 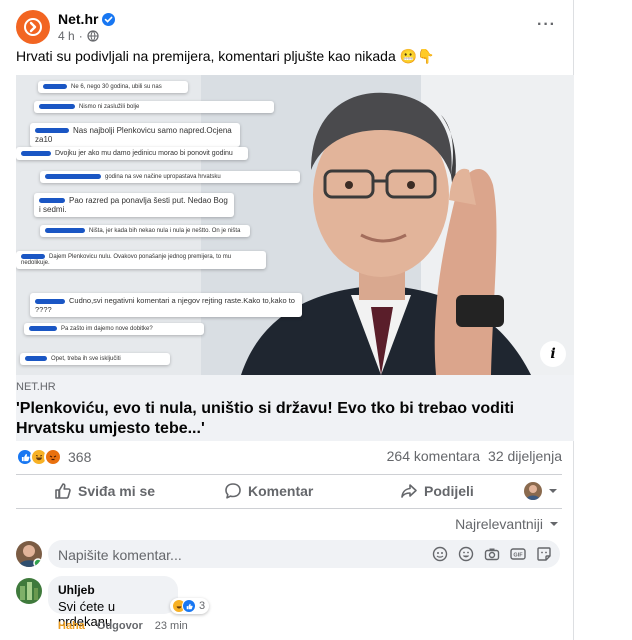 I want to click on svg-text: GIF, so click(x=518, y=556).